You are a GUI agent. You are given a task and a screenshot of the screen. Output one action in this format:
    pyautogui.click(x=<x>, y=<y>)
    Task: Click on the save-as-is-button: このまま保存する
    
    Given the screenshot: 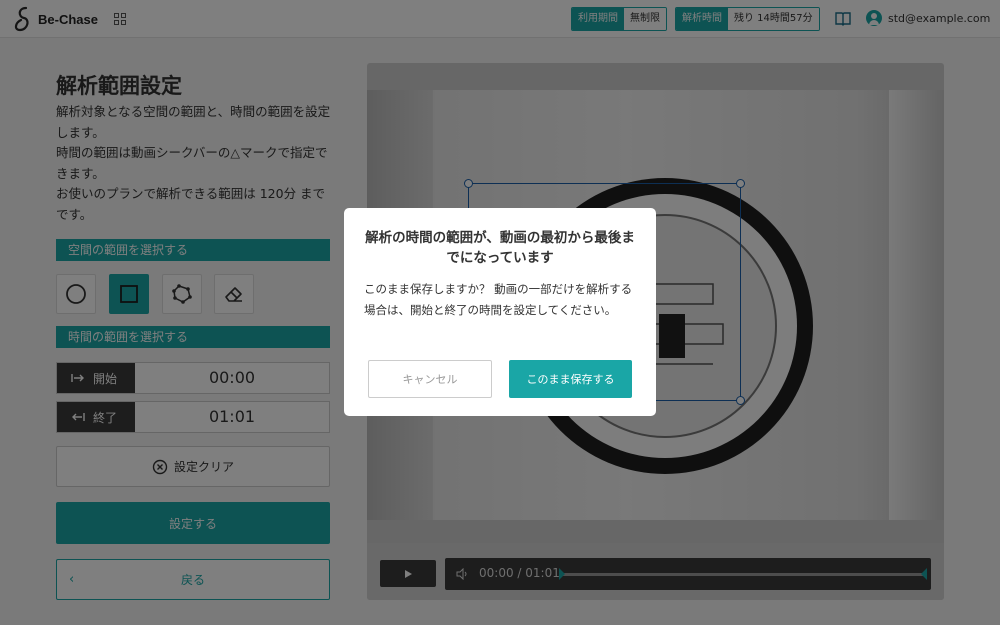 What is the action you would take?
    pyautogui.click(x=570, y=379)
    